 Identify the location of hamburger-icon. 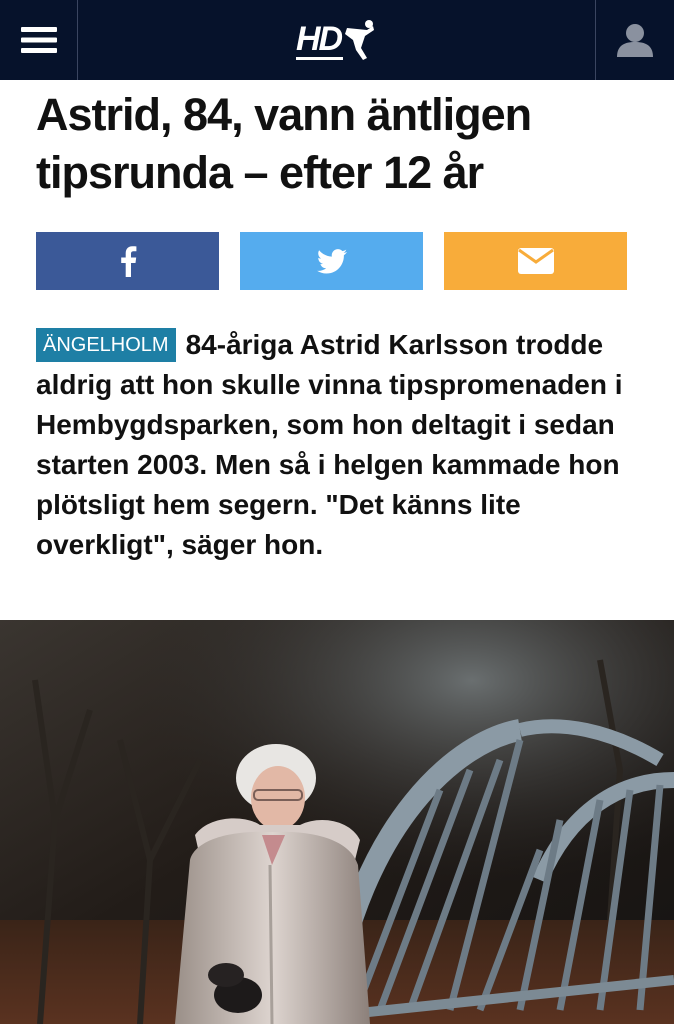
(38, 40).